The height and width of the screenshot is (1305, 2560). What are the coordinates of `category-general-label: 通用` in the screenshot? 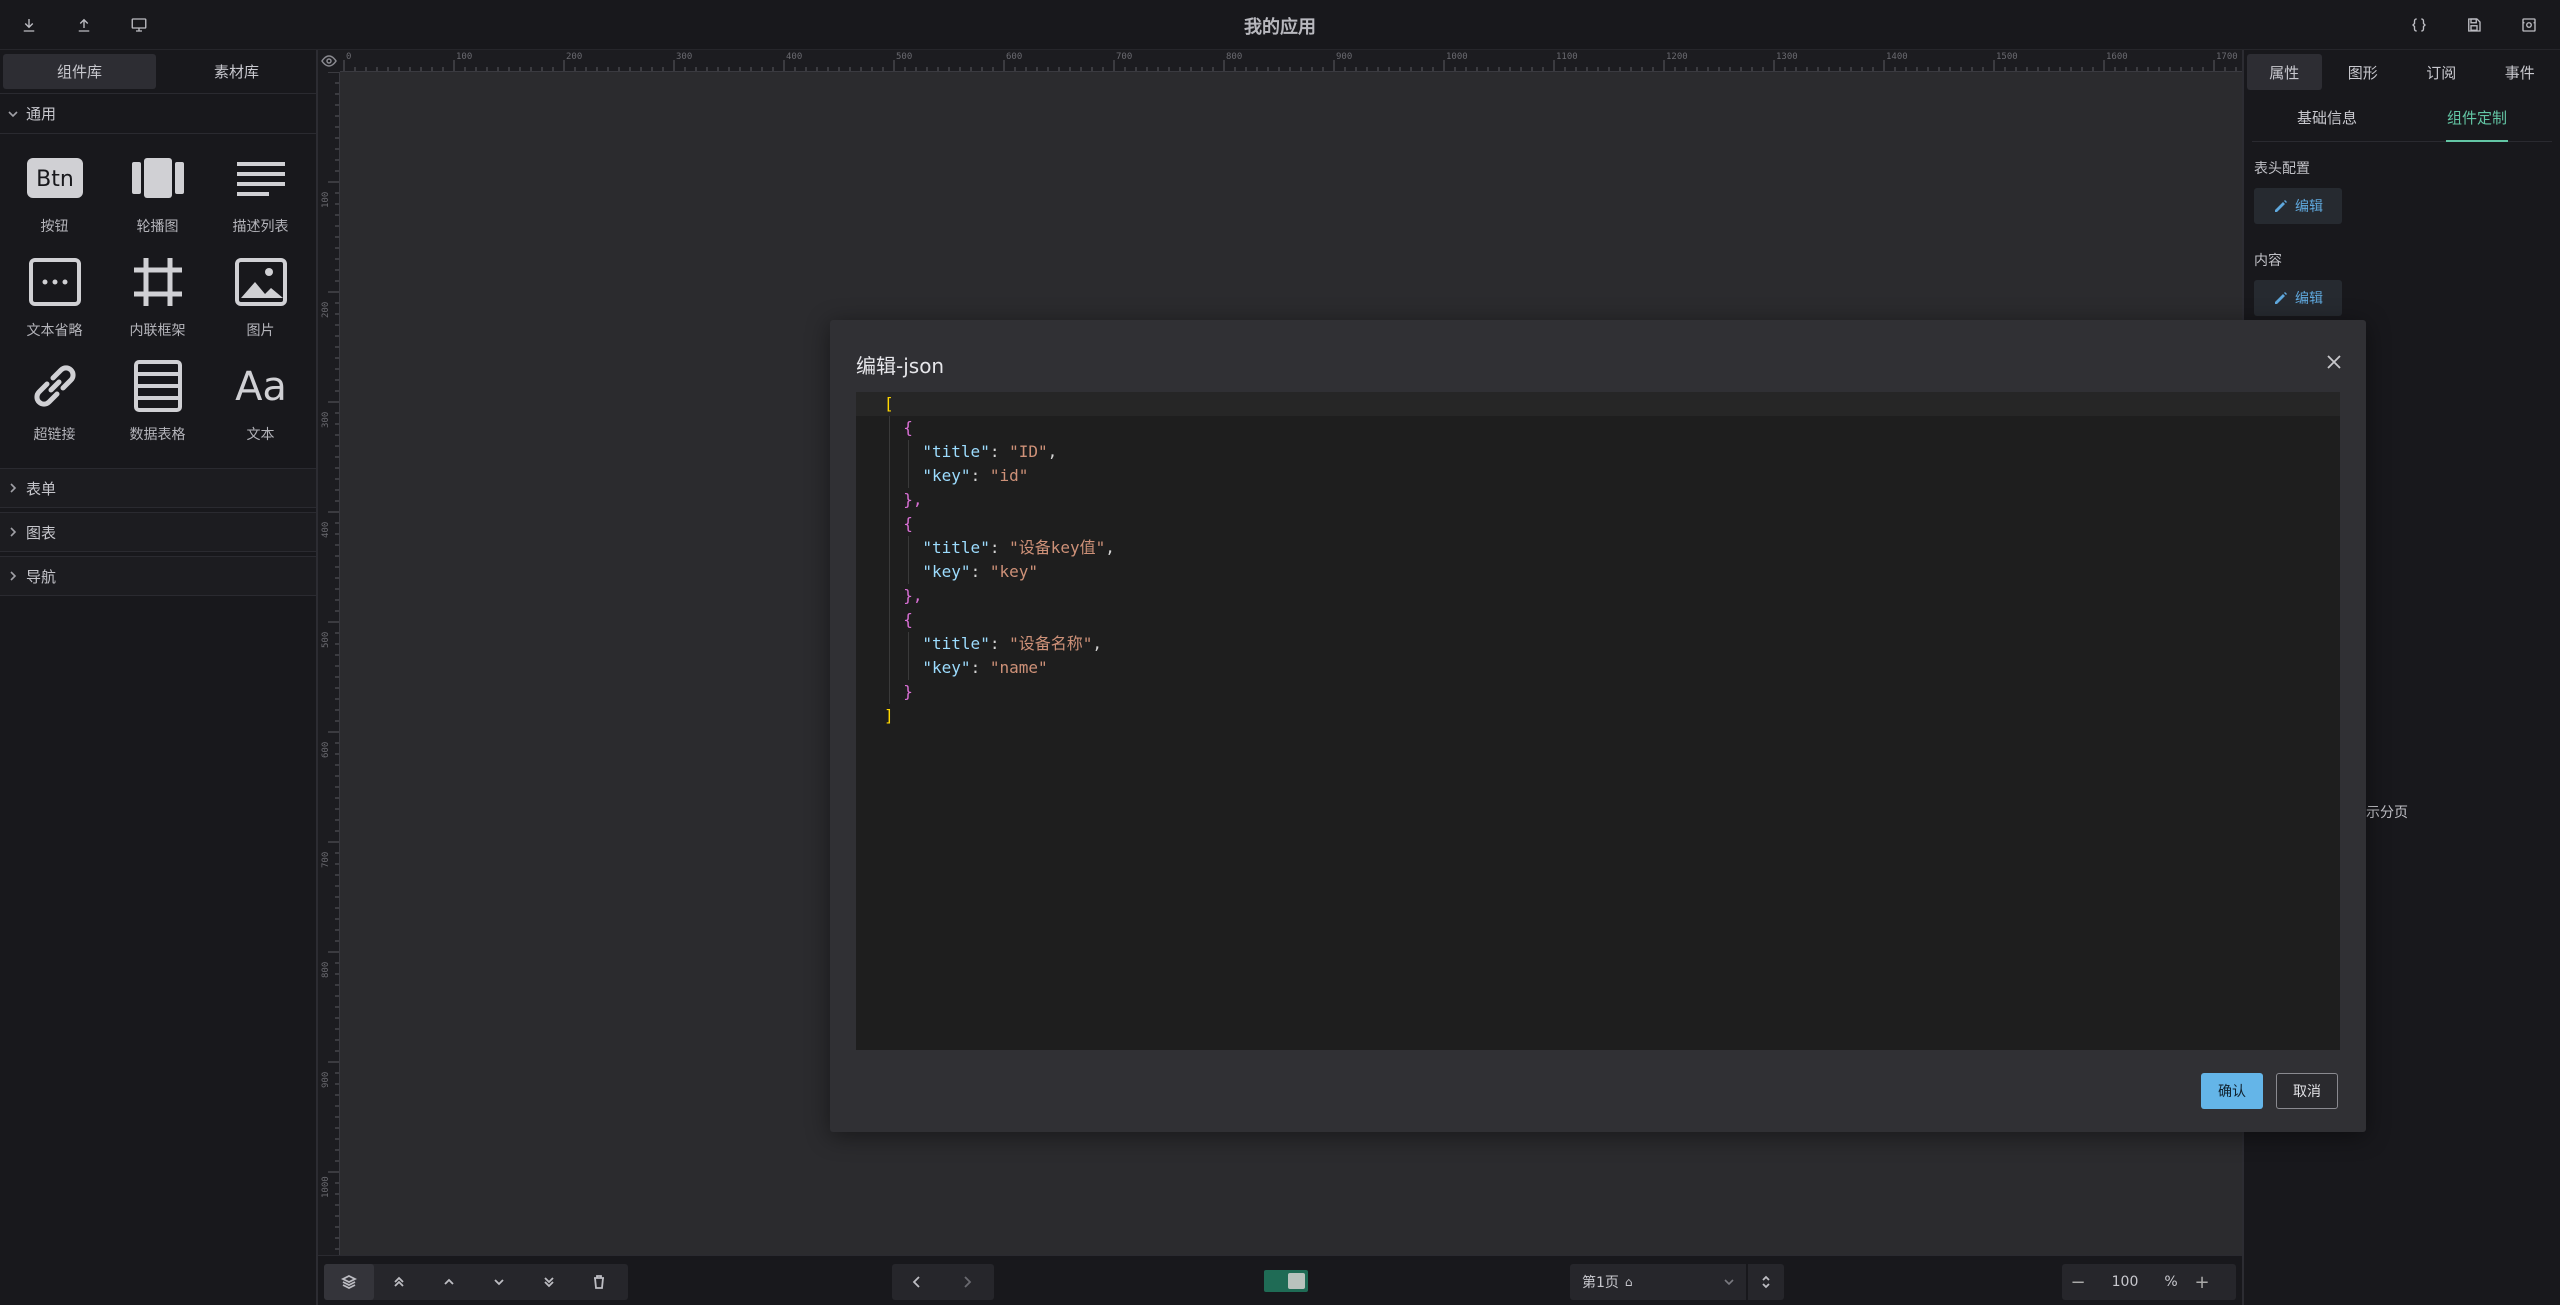 It's located at (41, 114).